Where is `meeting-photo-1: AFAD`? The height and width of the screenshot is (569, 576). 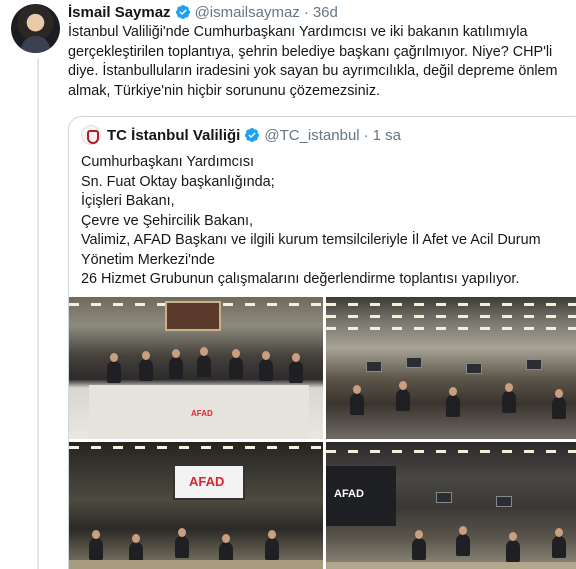
meeting-photo-1: AFAD is located at coordinates (196, 368).